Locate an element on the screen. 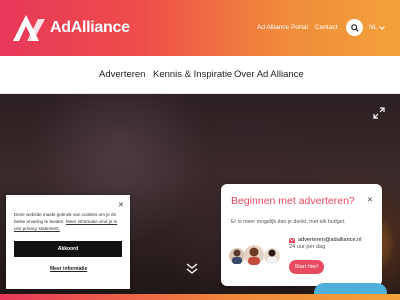  nav-item-kennis-inspiratie: Kennis & Inspiratie is located at coordinates (192, 74).